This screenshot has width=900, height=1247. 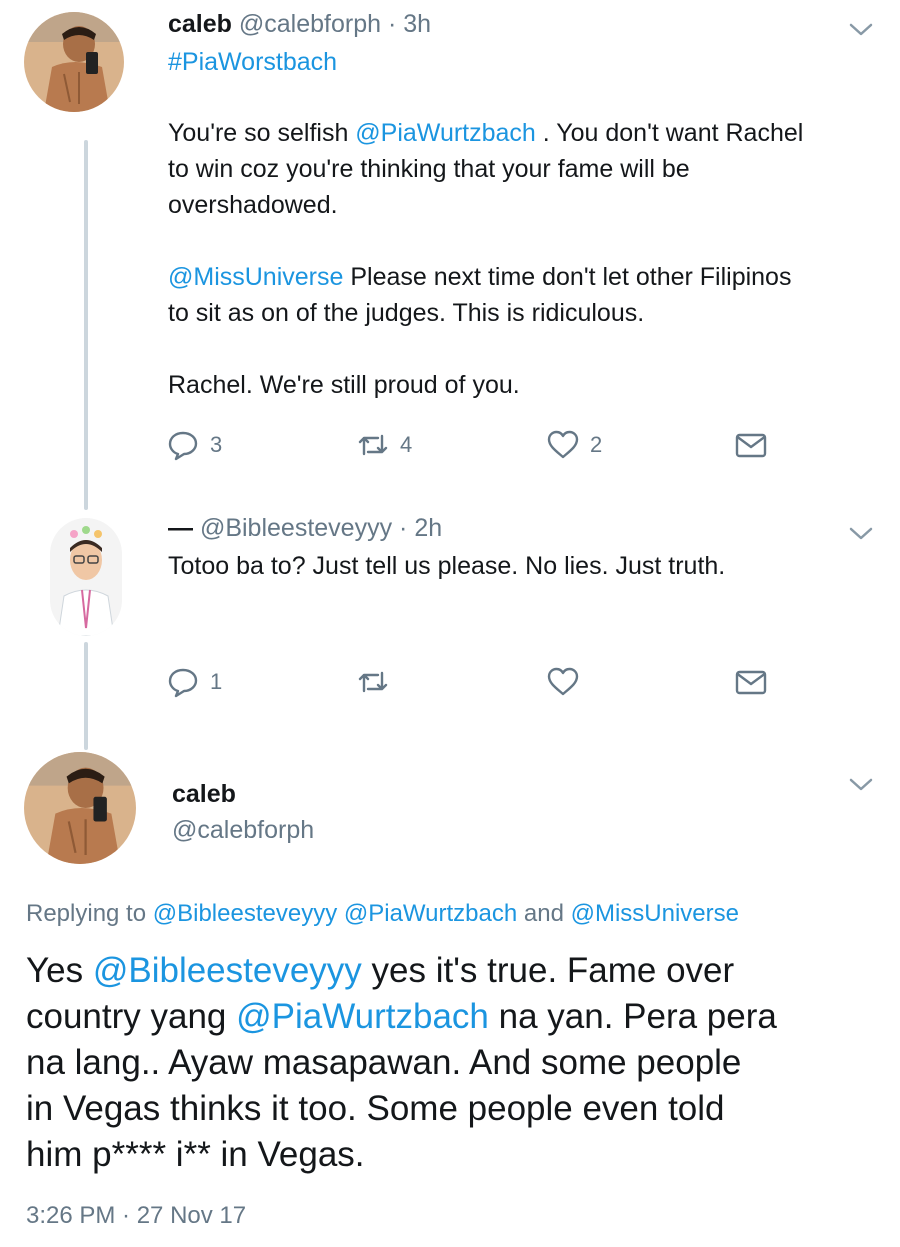 I want to click on replying-and: and, so click(x=544, y=913).